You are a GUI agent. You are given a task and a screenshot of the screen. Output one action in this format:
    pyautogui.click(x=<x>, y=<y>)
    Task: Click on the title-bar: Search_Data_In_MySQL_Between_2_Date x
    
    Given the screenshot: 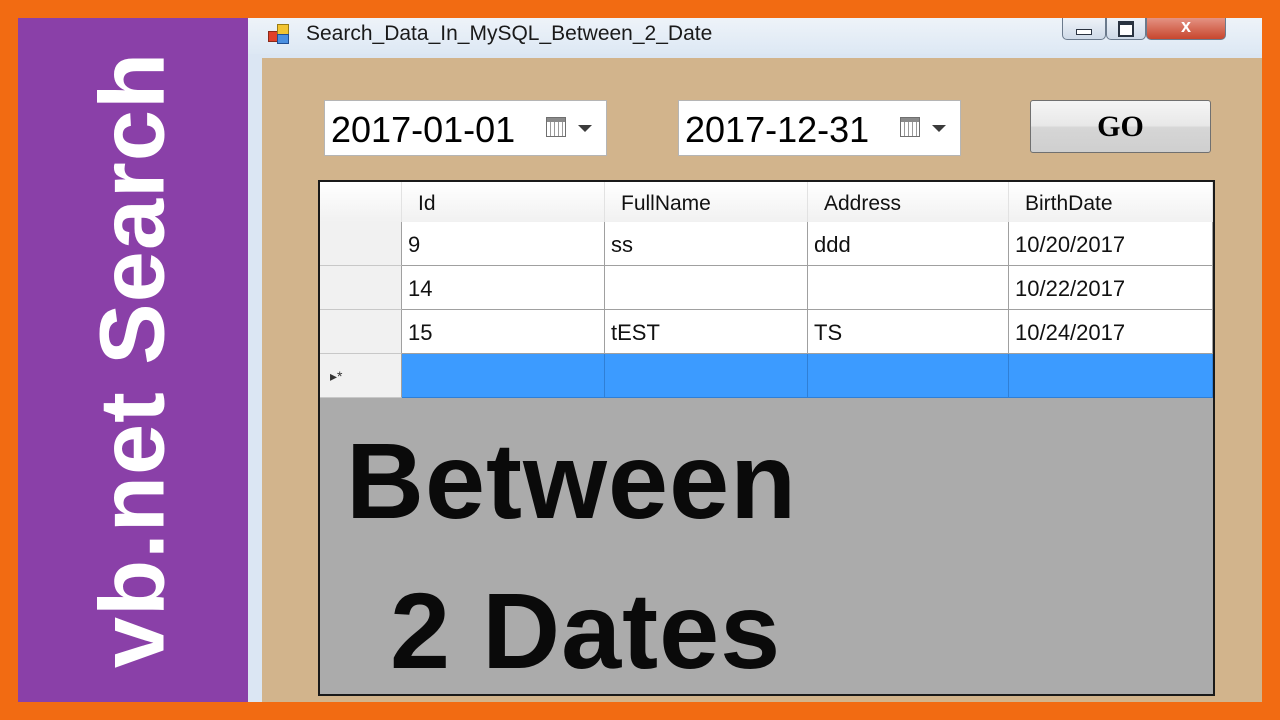 What is the action you would take?
    pyautogui.click(x=755, y=36)
    